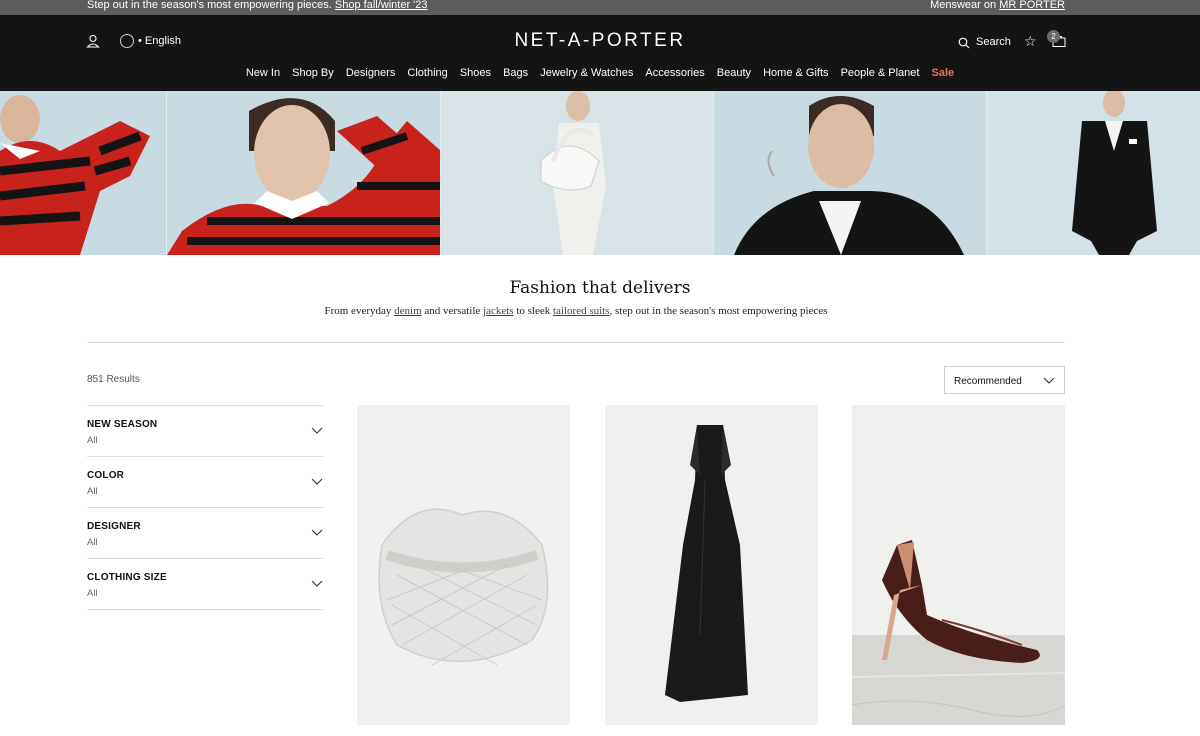  I want to click on page-title: Fashion that delivers, so click(600, 288).